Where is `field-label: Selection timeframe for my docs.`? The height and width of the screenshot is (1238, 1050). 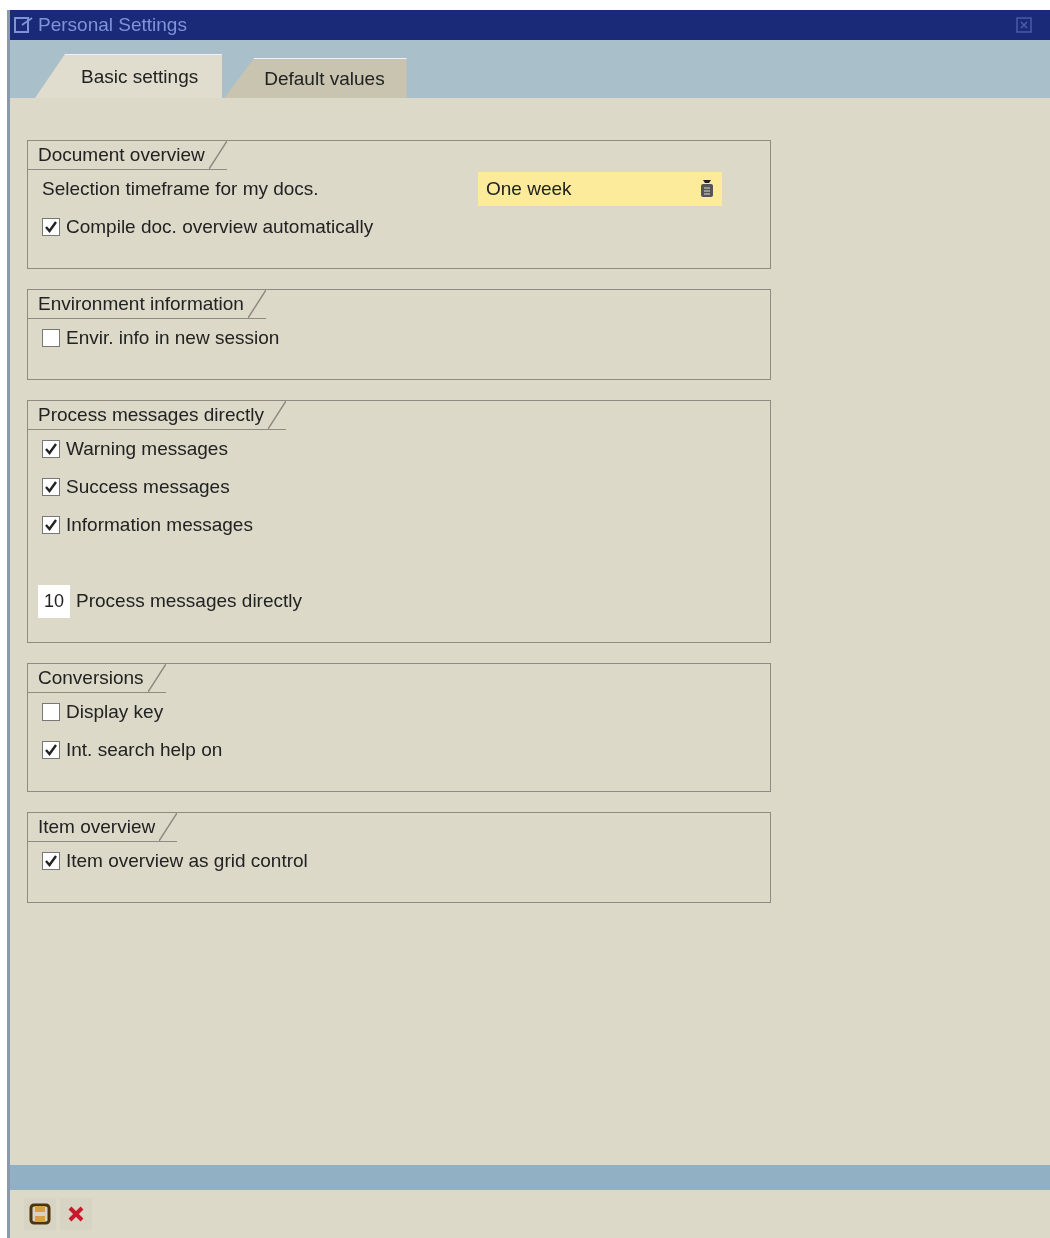
field-label: Selection timeframe for my docs. is located at coordinates (180, 189).